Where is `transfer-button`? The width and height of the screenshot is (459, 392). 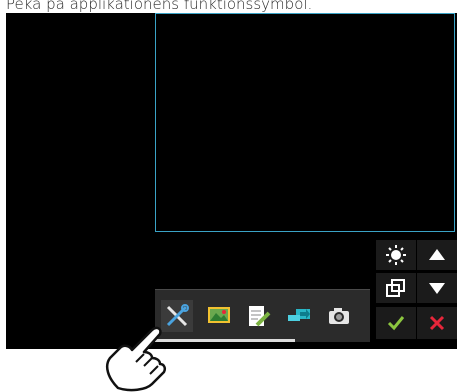
transfer-button is located at coordinates (299, 316).